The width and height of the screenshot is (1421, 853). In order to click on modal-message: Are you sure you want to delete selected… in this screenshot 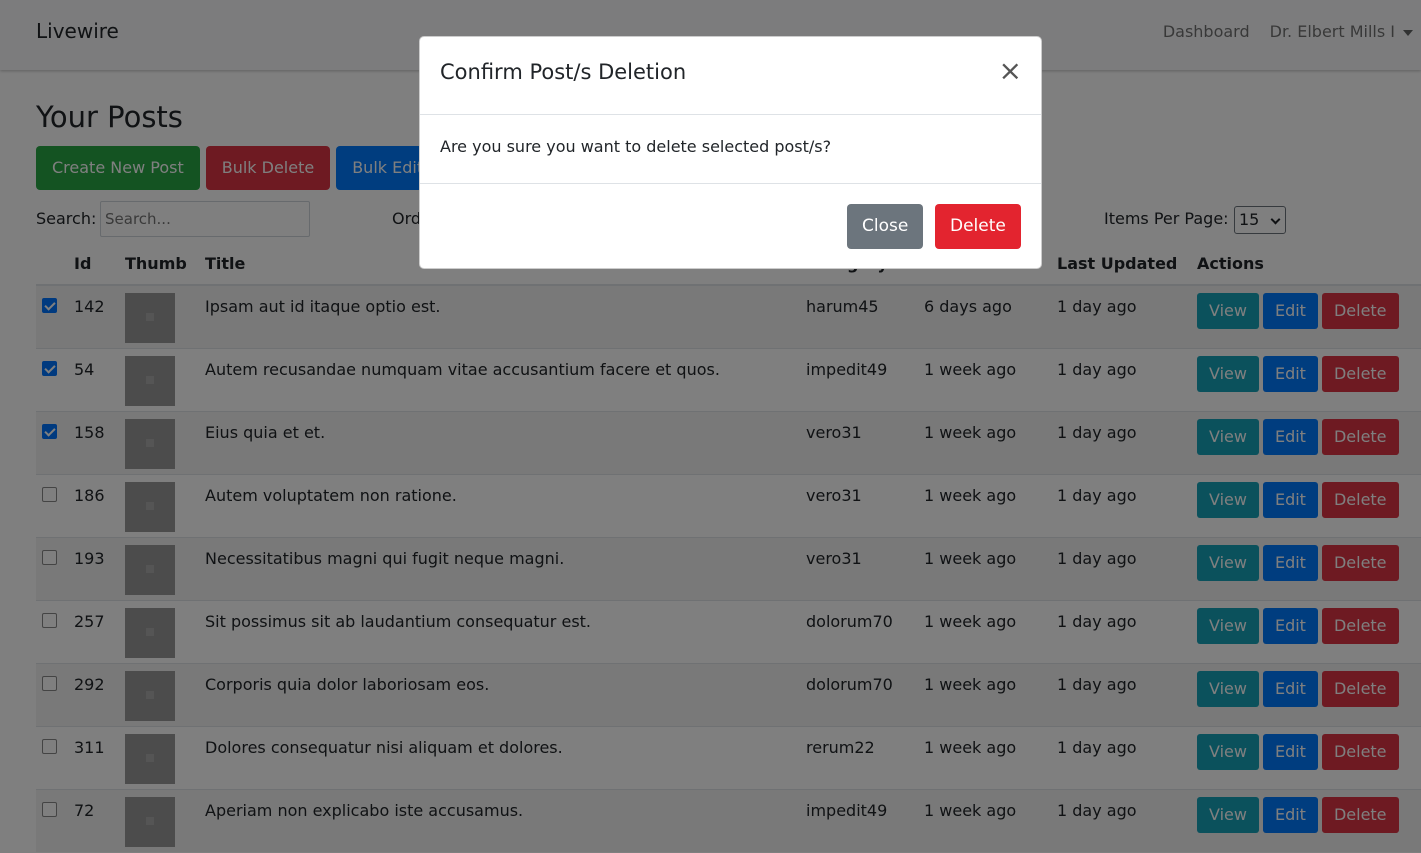, I will do `click(636, 146)`.